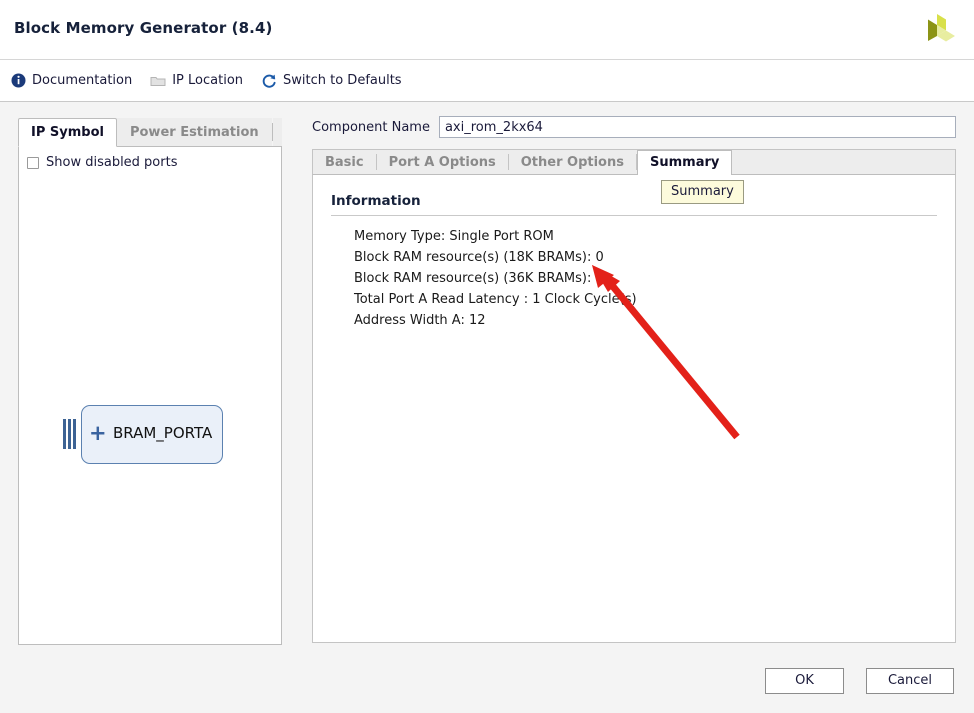 This screenshot has width=974, height=713. I want to click on tab-port-a-options-label: Port A Options, so click(442, 162).